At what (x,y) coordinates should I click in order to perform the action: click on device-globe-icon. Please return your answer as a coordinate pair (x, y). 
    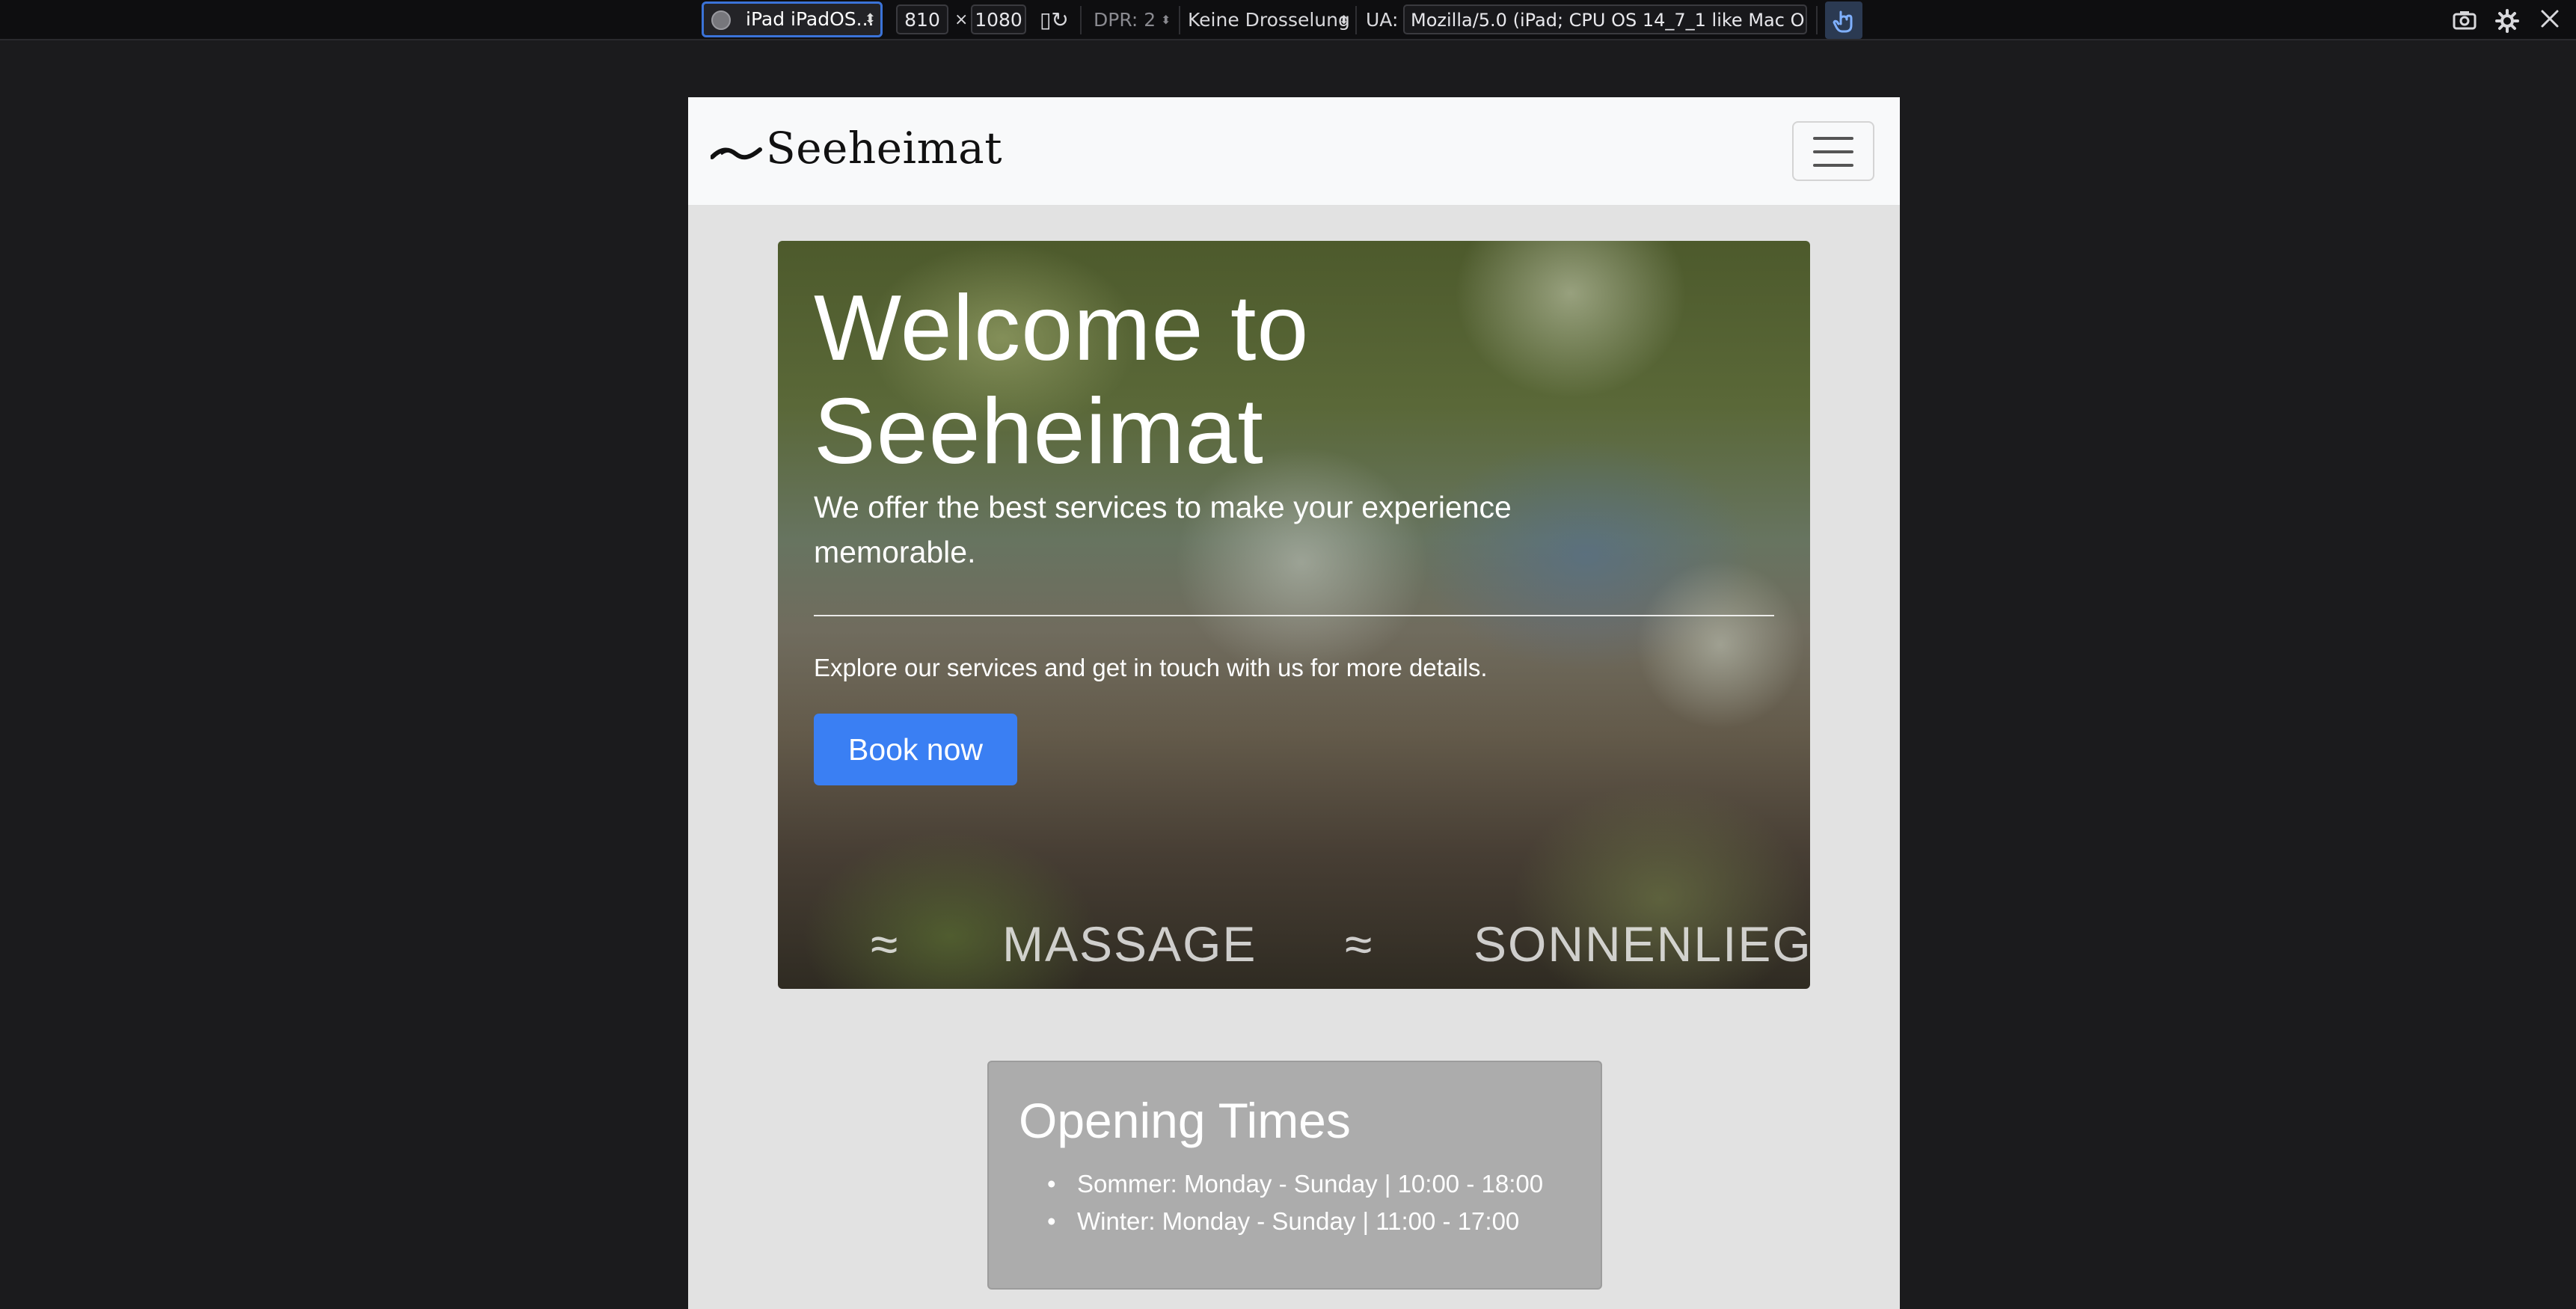
    Looking at the image, I should click on (721, 20).